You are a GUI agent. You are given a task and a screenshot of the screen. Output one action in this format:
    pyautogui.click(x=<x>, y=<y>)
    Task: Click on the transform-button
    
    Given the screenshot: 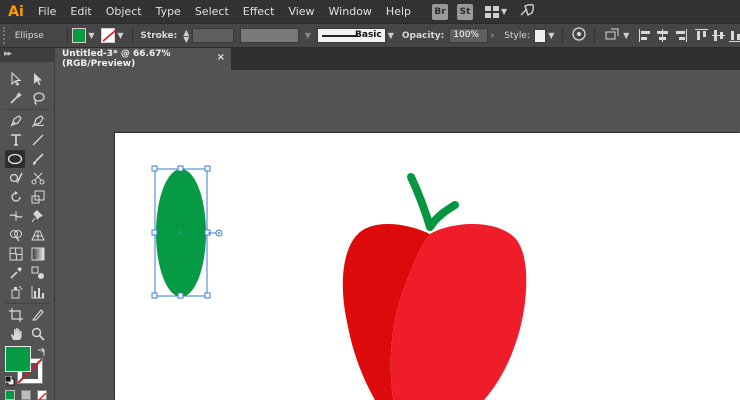 What is the action you would take?
    pyautogui.click(x=613, y=36)
    